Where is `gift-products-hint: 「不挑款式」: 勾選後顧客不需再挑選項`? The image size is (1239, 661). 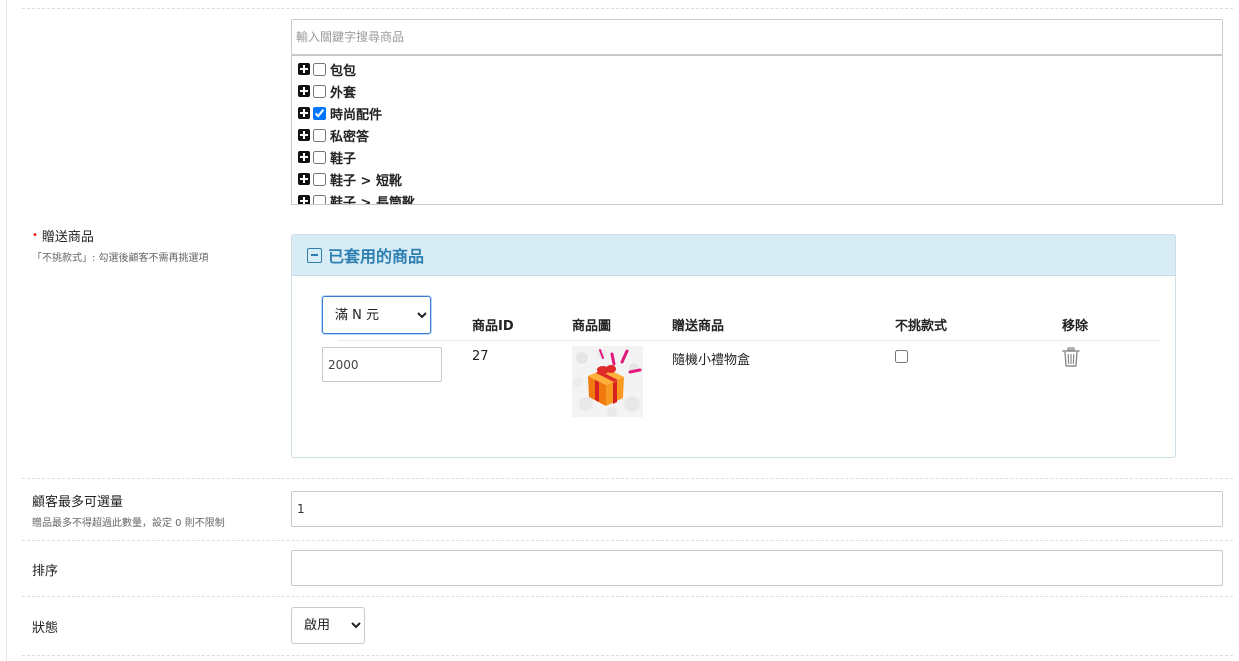 gift-products-hint: 「不挑款式」: 勾選後顧客不需再挑選項 is located at coordinates (120, 258).